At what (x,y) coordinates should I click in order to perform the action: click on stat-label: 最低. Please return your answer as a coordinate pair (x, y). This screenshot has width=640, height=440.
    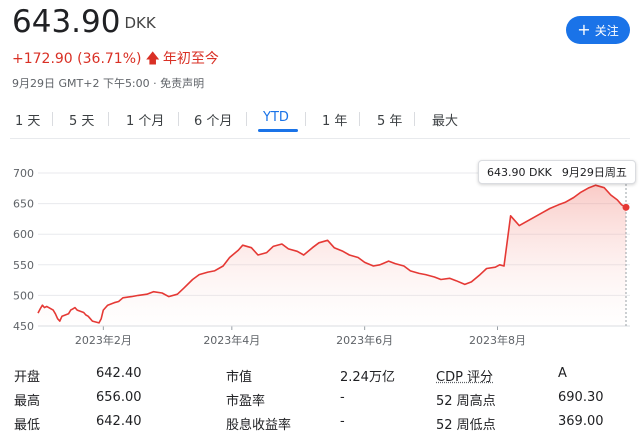
    Looking at the image, I should click on (27, 425).